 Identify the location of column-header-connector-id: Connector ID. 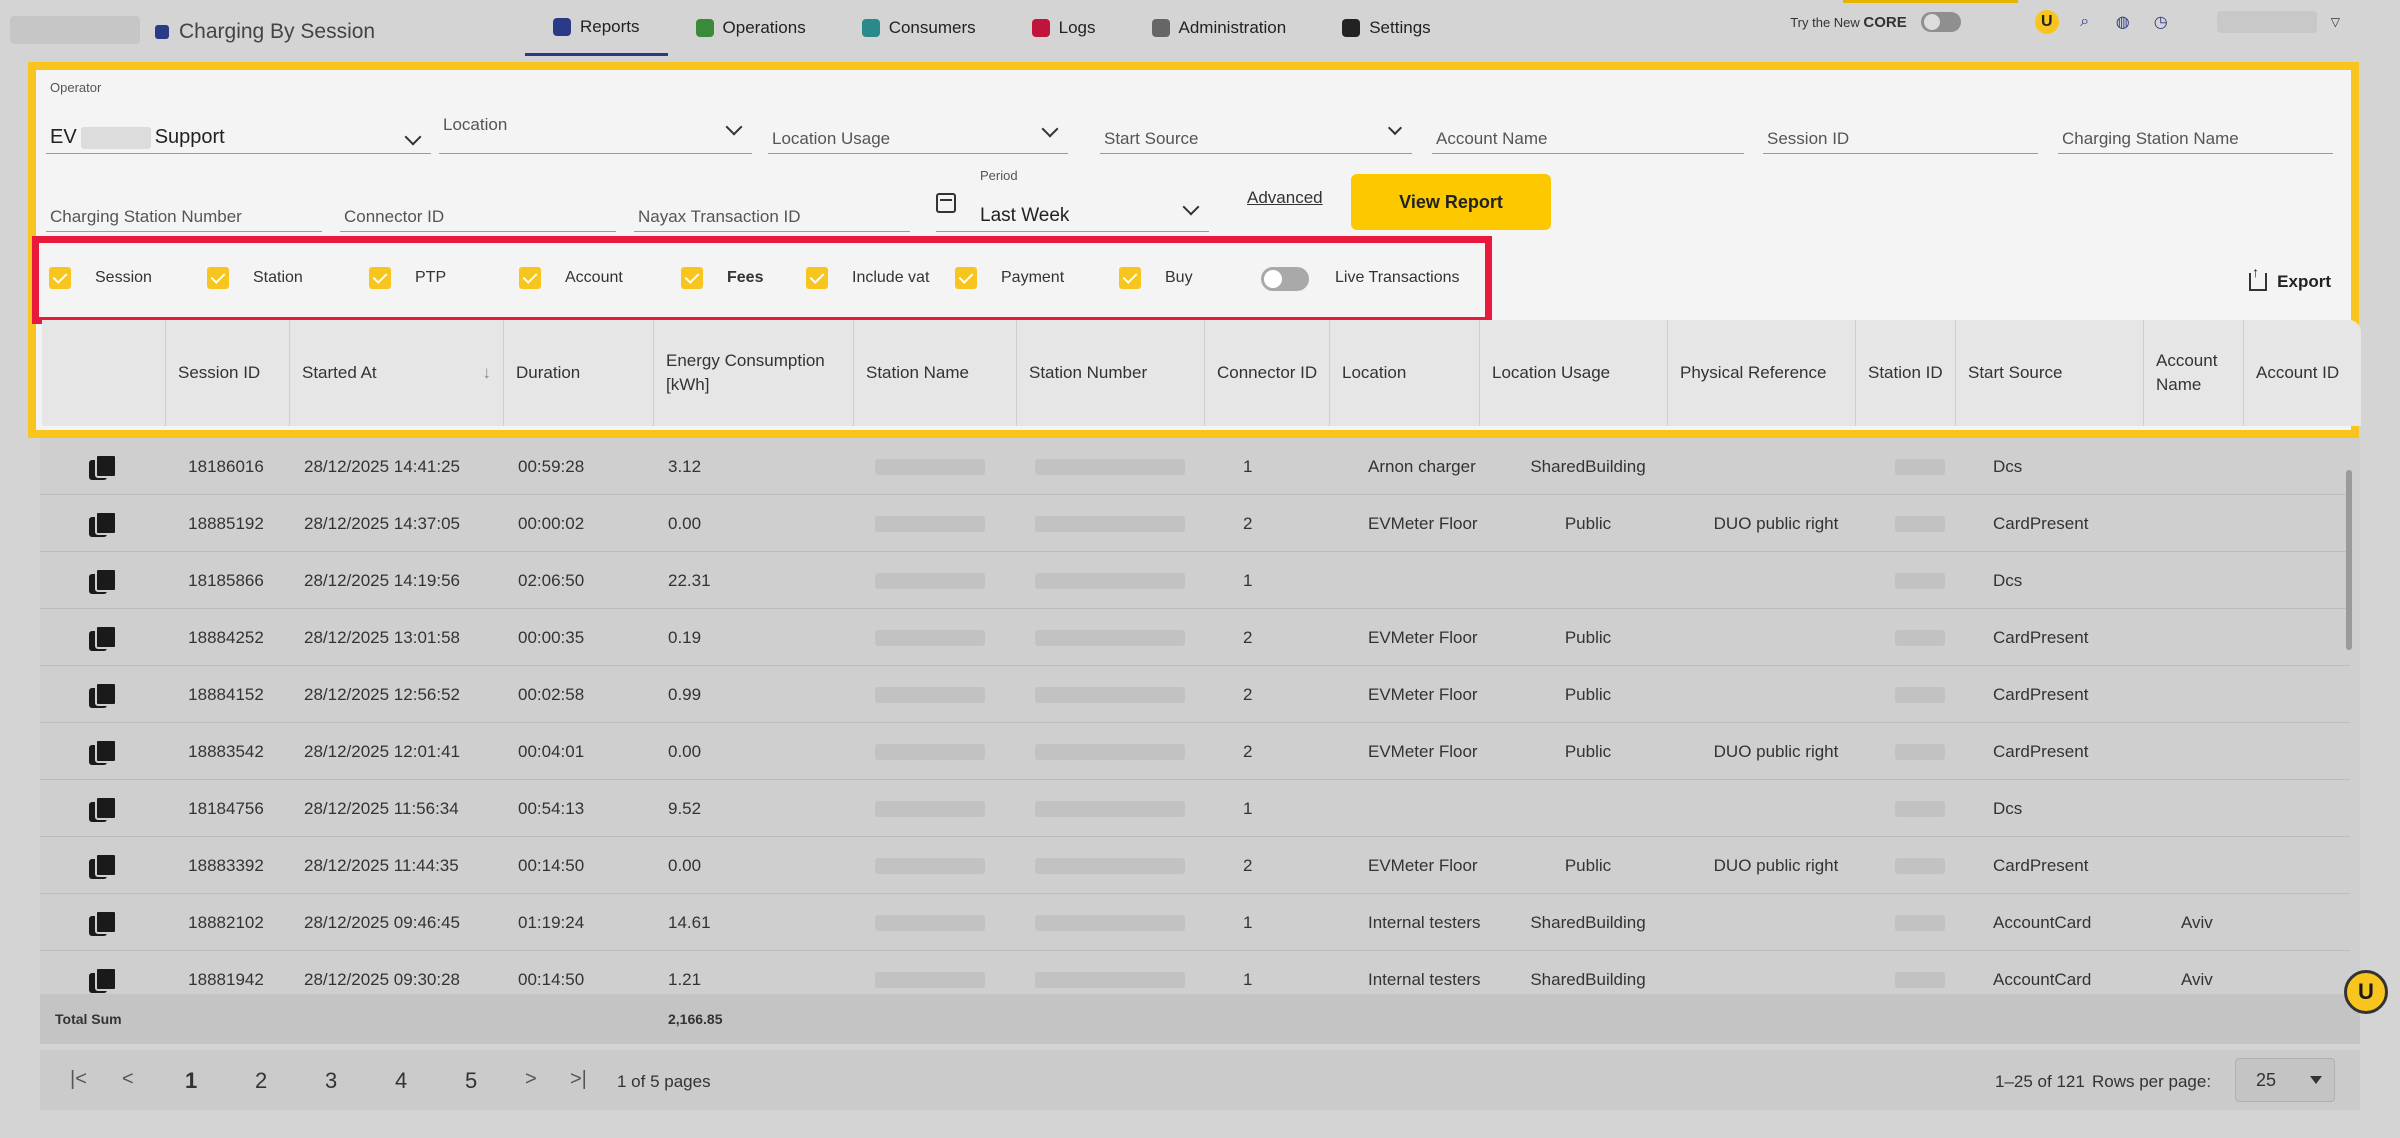
(1267, 373).